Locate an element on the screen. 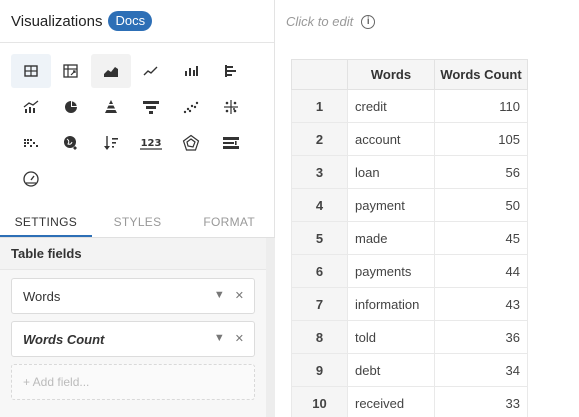 Image resolution: width=579 pixels, height=417 pixels. row-index-cell: 6 is located at coordinates (319, 271).